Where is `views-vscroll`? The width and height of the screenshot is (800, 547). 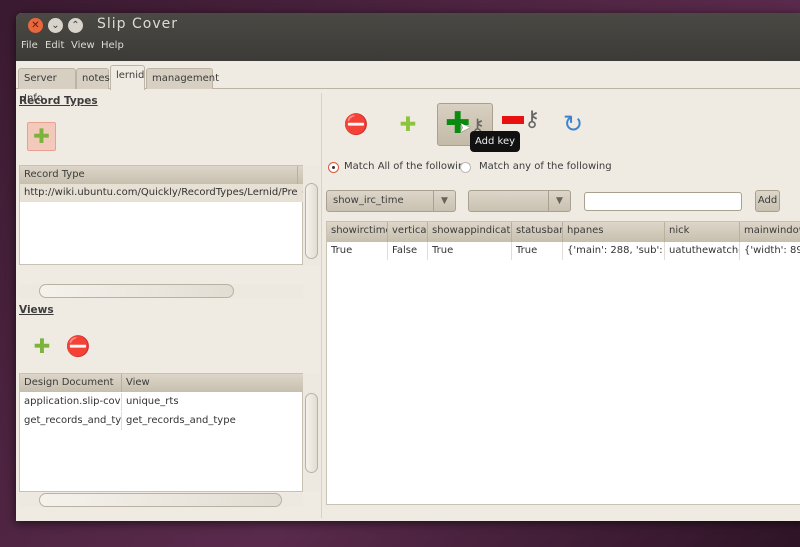
views-vscroll is located at coordinates (311, 432).